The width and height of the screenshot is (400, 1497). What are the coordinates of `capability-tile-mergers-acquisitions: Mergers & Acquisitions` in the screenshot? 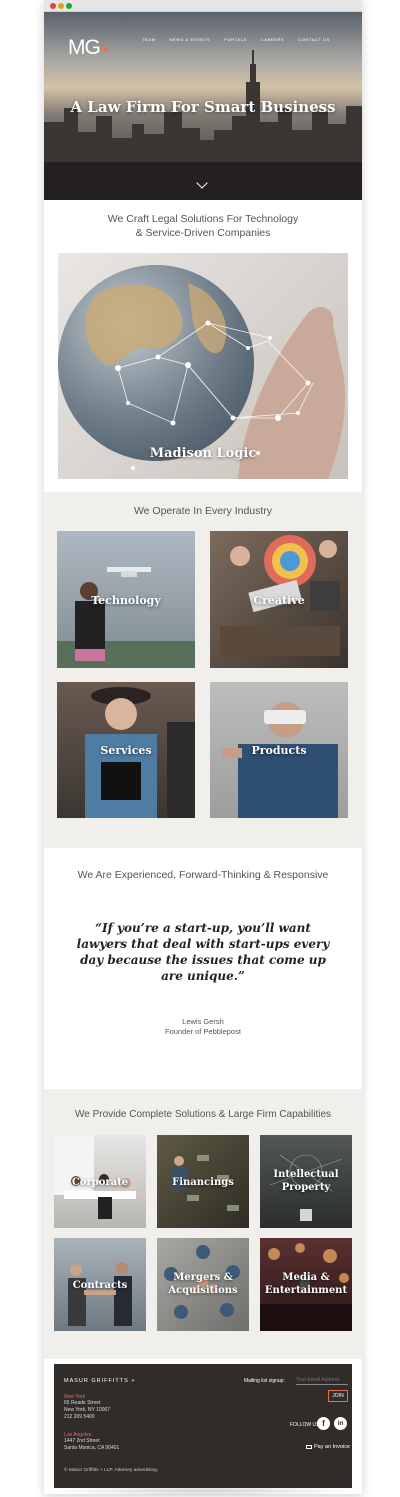 It's located at (203, 1284).